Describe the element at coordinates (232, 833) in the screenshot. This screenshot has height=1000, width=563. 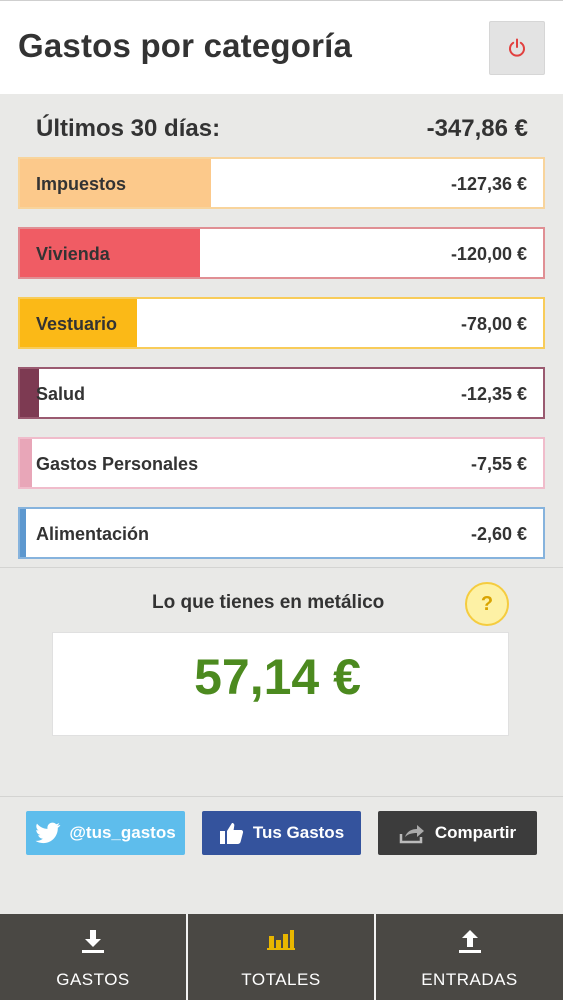
I see `thumbs-up-icon` at that location.